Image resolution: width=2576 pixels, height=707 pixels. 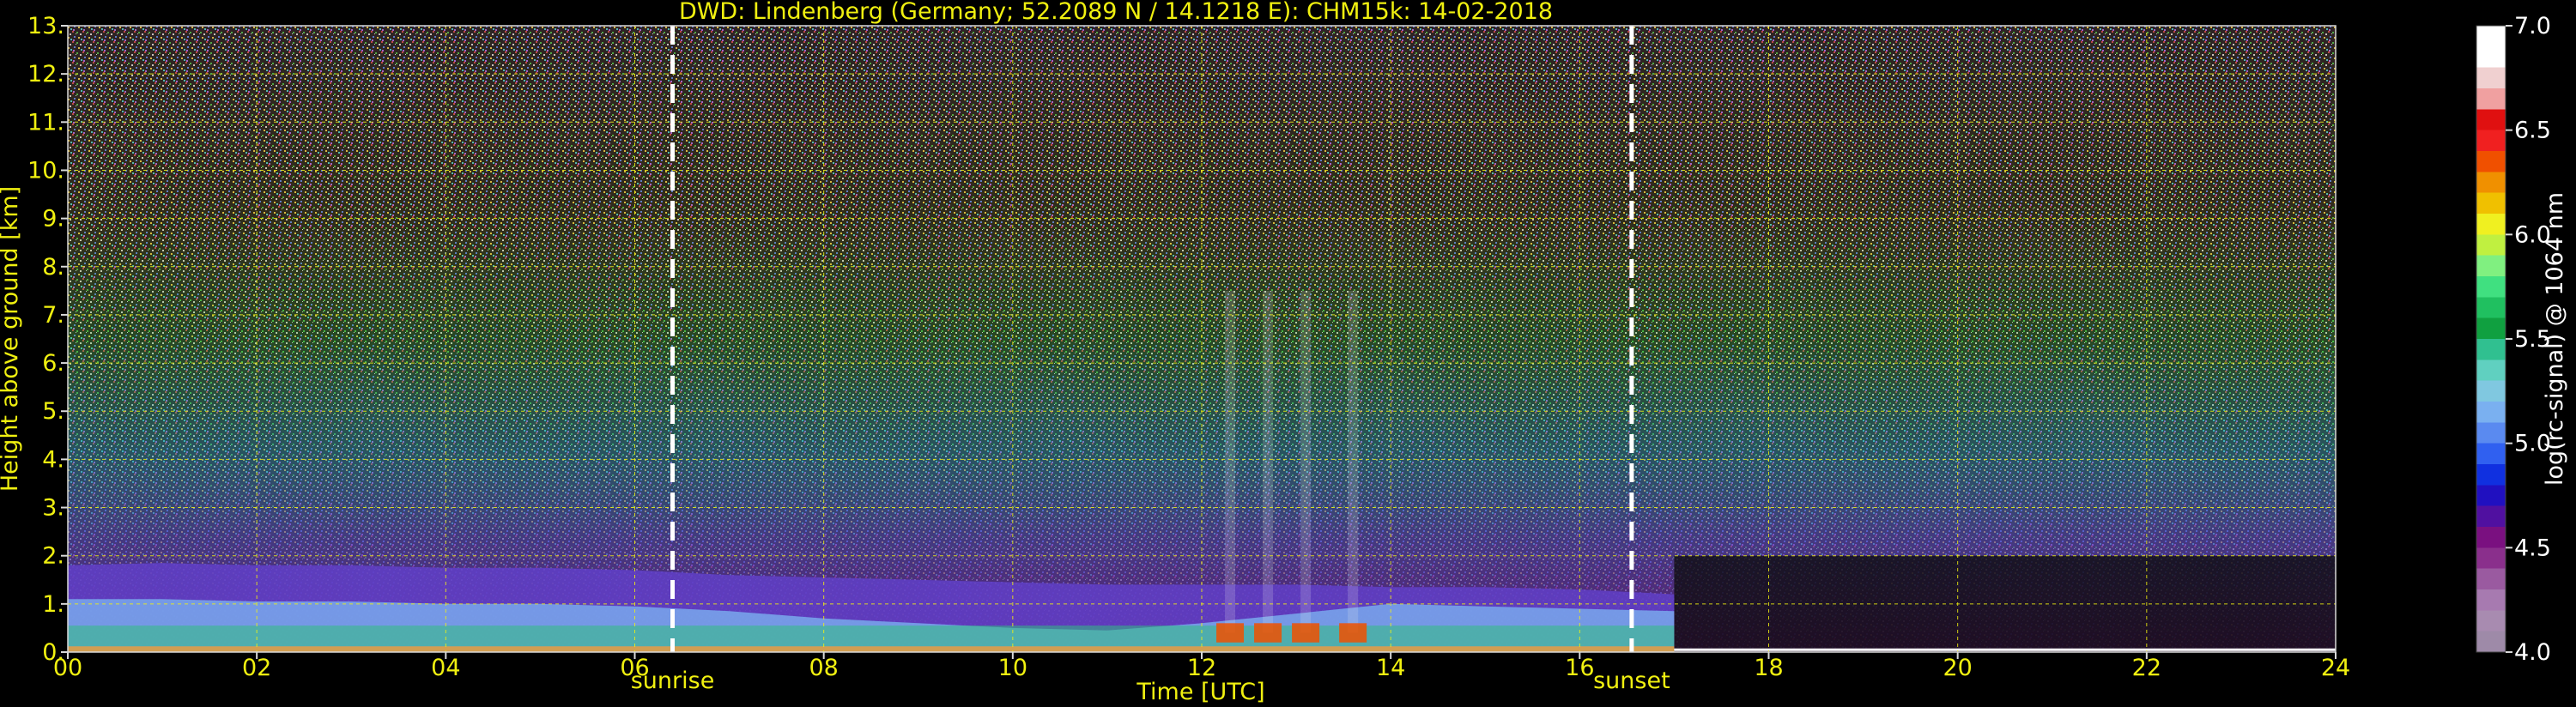 I want to click on x-tick-label: 06, so click(x=634, y=668).